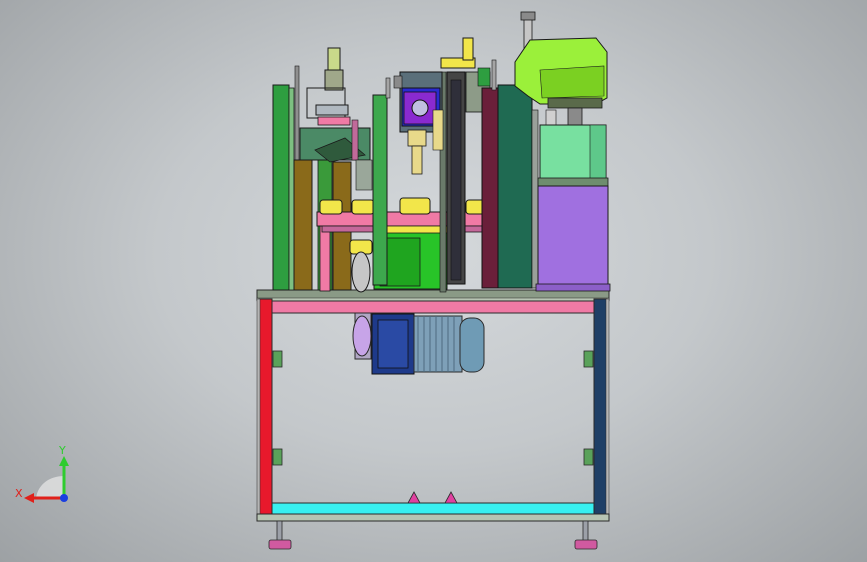 The height and width of the screenshot is (562, 867). I want to click on spindle-pink-ring, so click(334, 121).